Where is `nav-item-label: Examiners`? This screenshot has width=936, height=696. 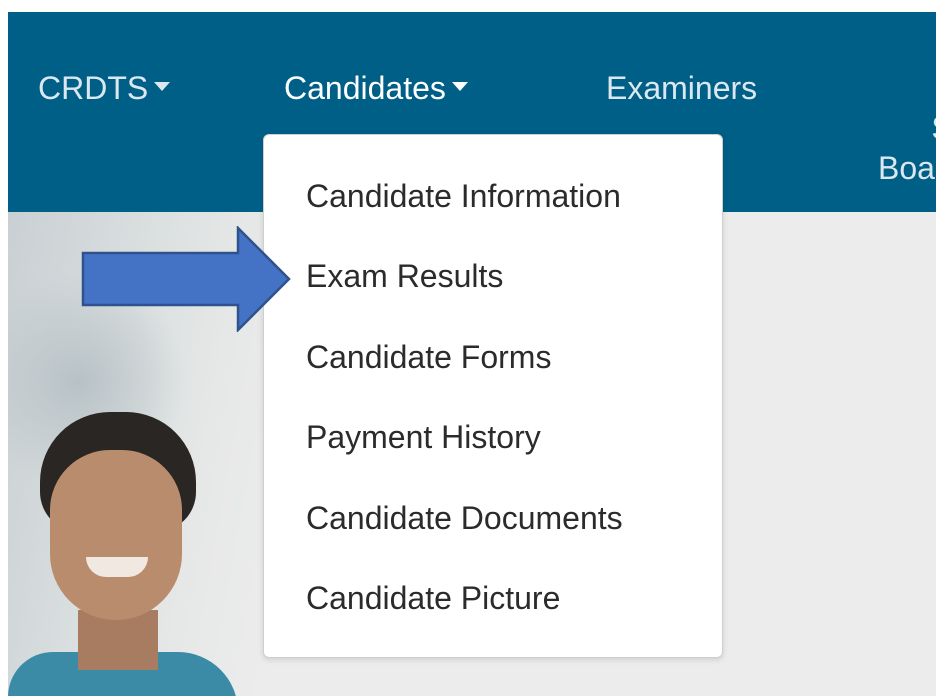 nav-item-label: Examiners is located at coordinates (682, 88).